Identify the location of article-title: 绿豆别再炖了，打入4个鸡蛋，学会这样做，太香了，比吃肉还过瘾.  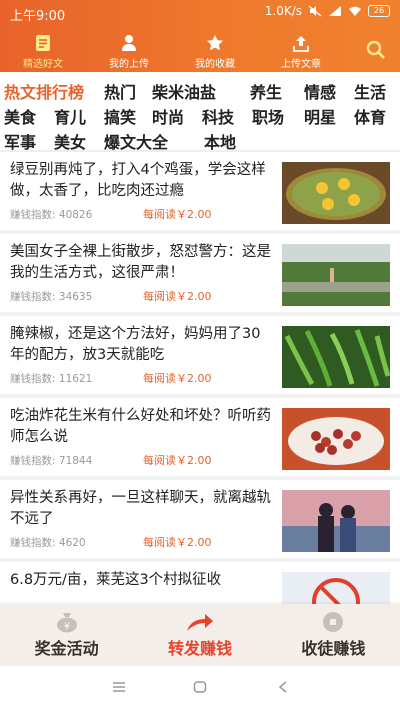
(138, 180).